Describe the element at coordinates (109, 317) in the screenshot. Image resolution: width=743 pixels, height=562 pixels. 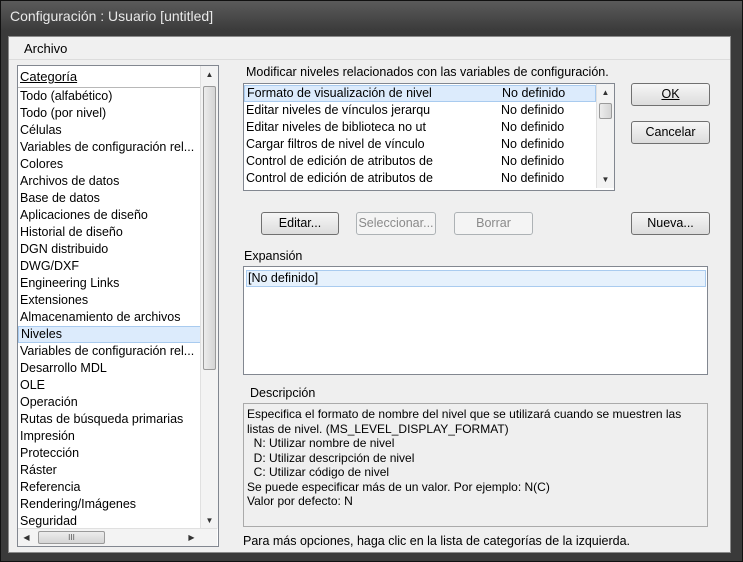
I see `category-item: Almacenamiento de archivos` at that location.